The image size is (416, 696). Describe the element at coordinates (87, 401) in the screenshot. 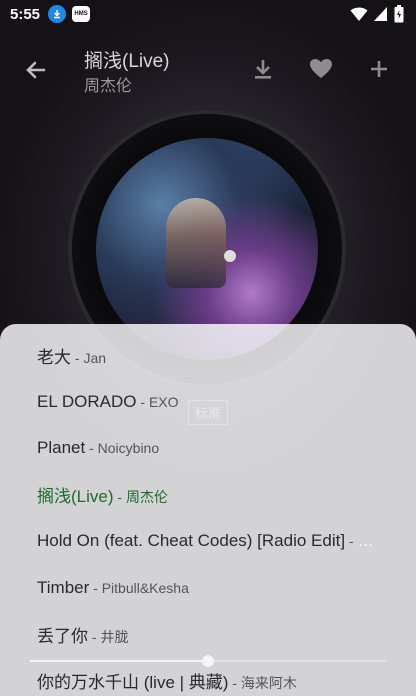

I see `playlist-item-title: EL DORADO` at that location.